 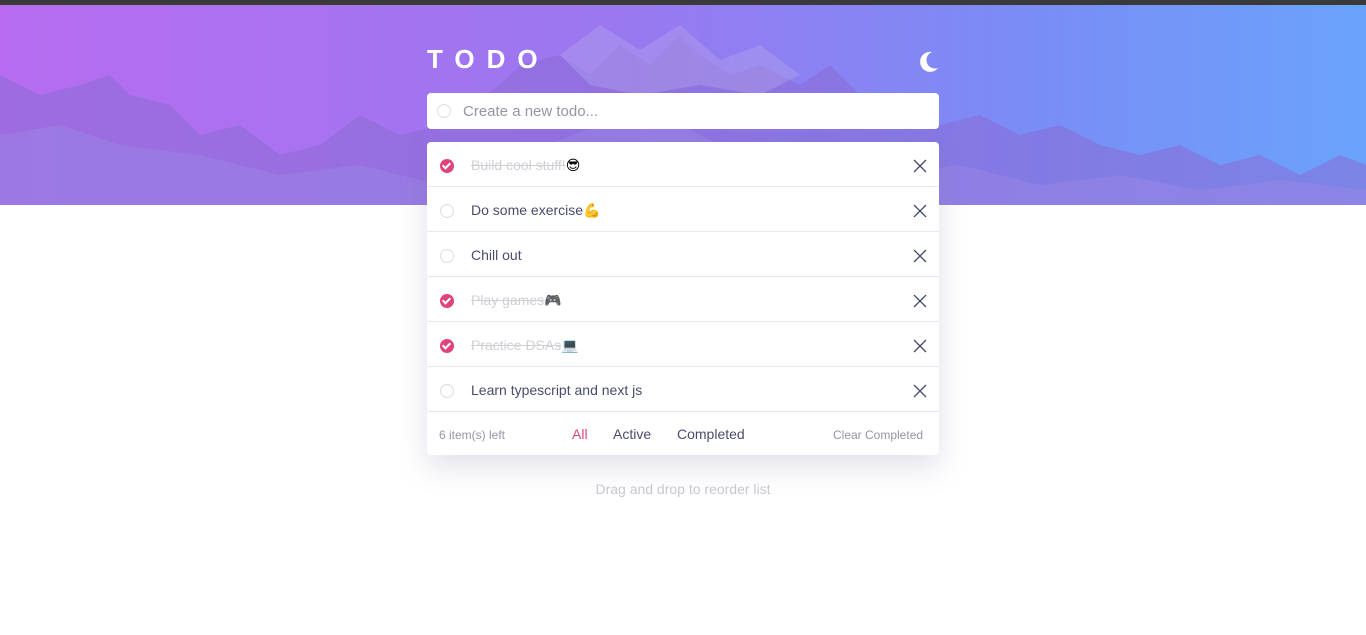 I want to click on filter-active: Active, so click(x=632, y=434).